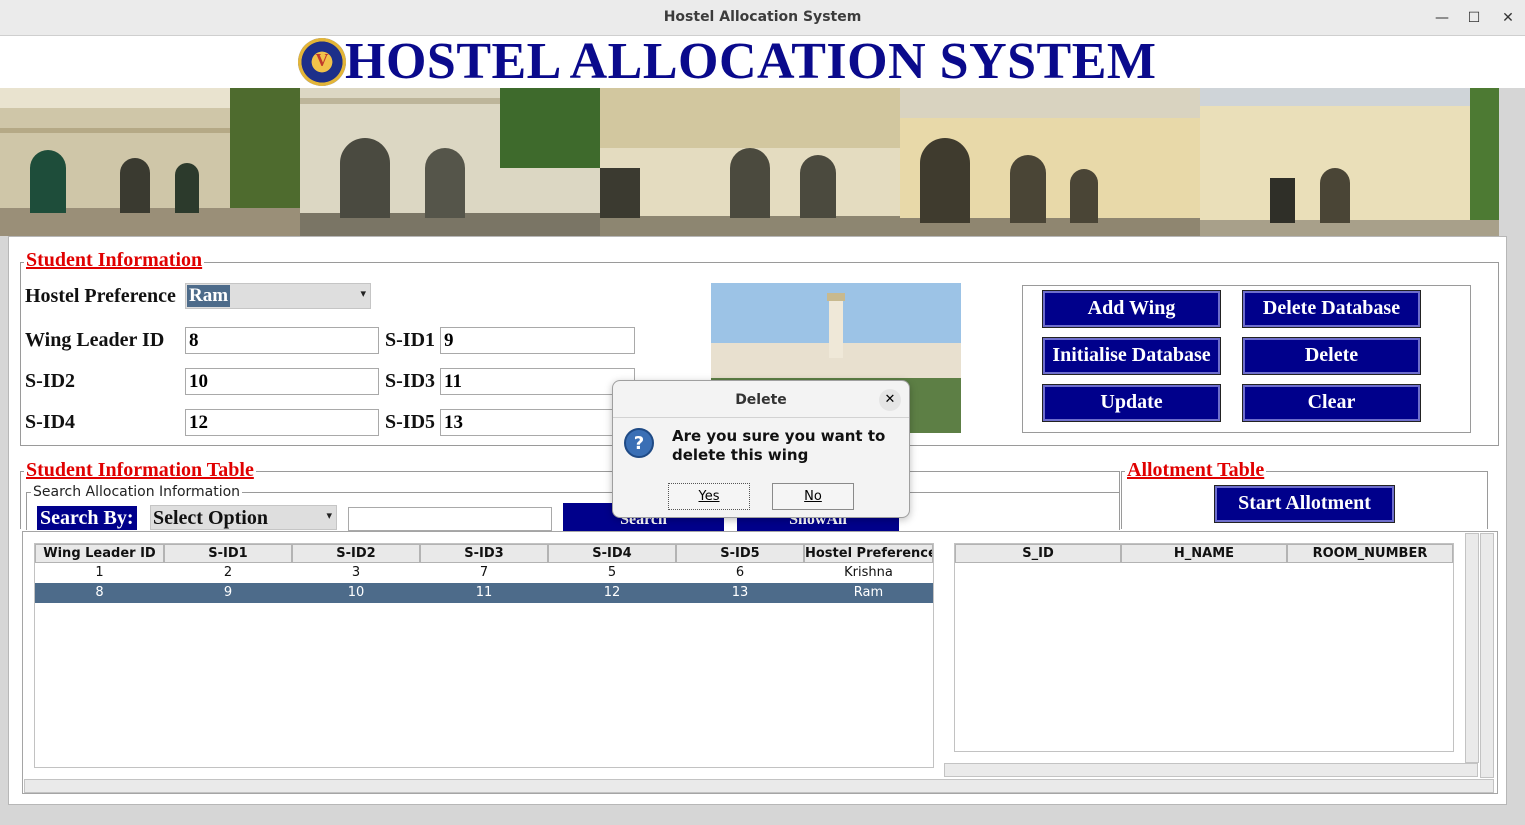 Image resolution: width=1525 pixels, height=825 pixels. Describe the element at coordinates (50, 422) in the screenshot. I see `sid4-label: S-ID4` at that location.